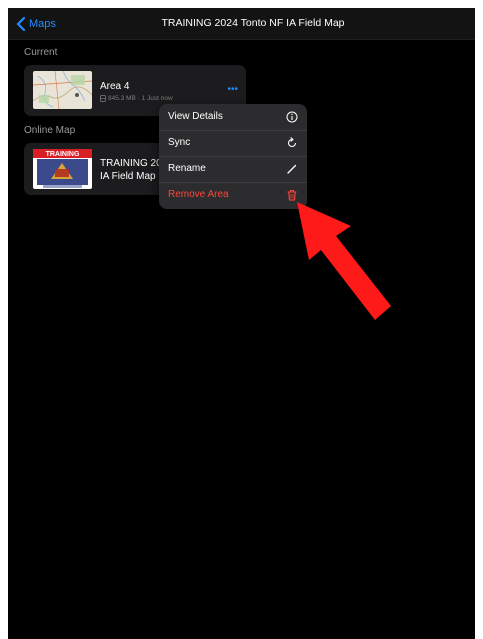  I want to click on context-menu: View Details Sync Rename Remove Area, so click(233, 156).